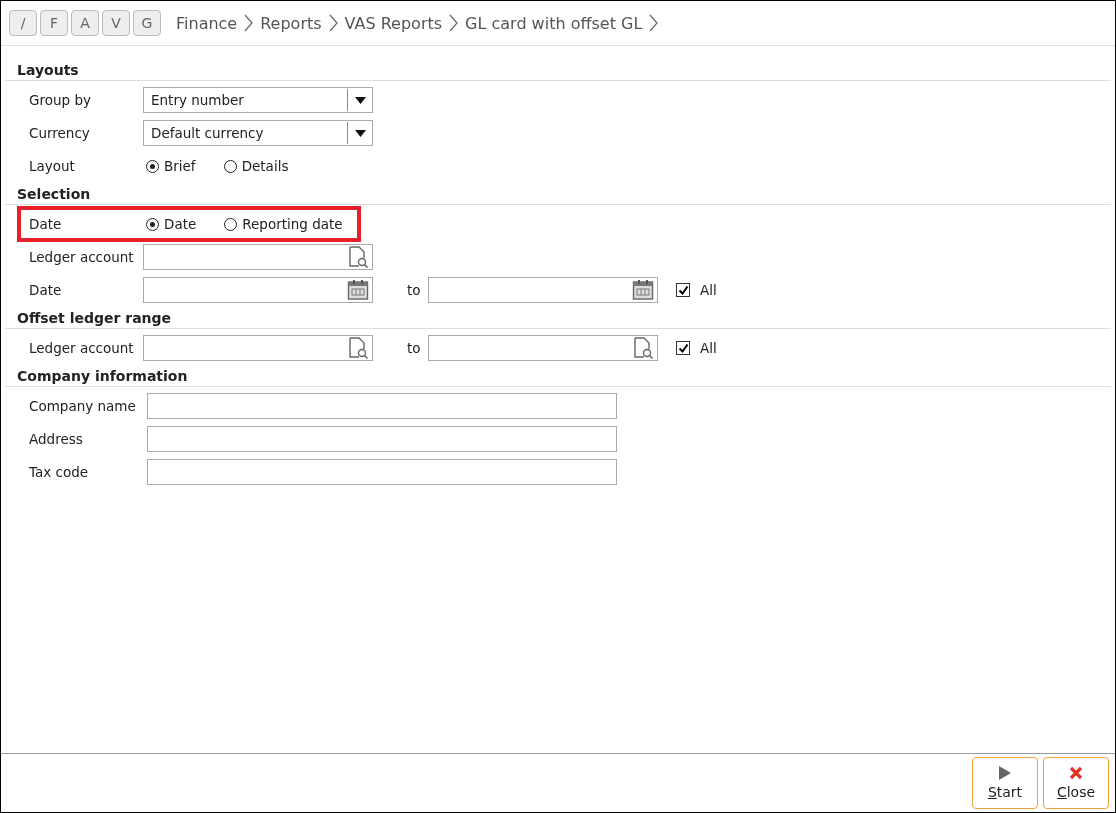 Image resolution: width=1116 pixels, height=813 pixels. I want to click on close-button: Close, so click(1076, 783).